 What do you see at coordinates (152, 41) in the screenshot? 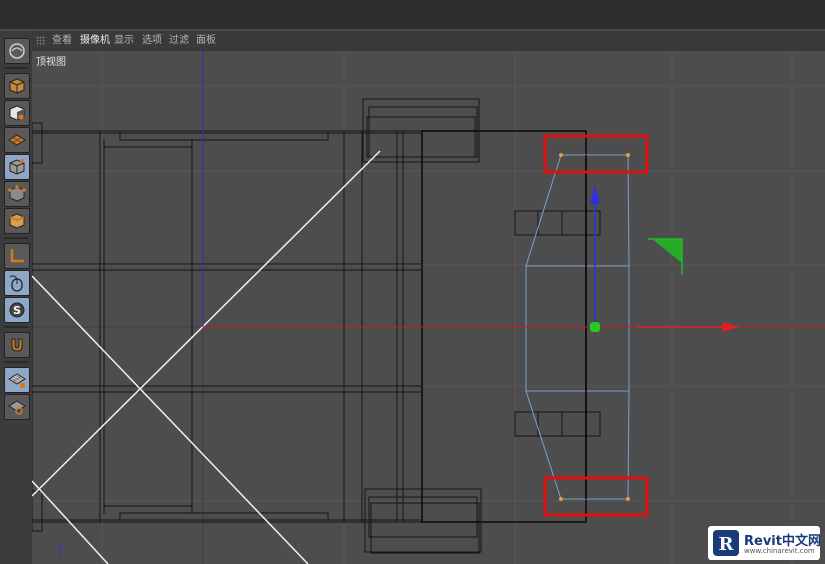
I see `menu-options: 选项` at bounding box center [152, 41].